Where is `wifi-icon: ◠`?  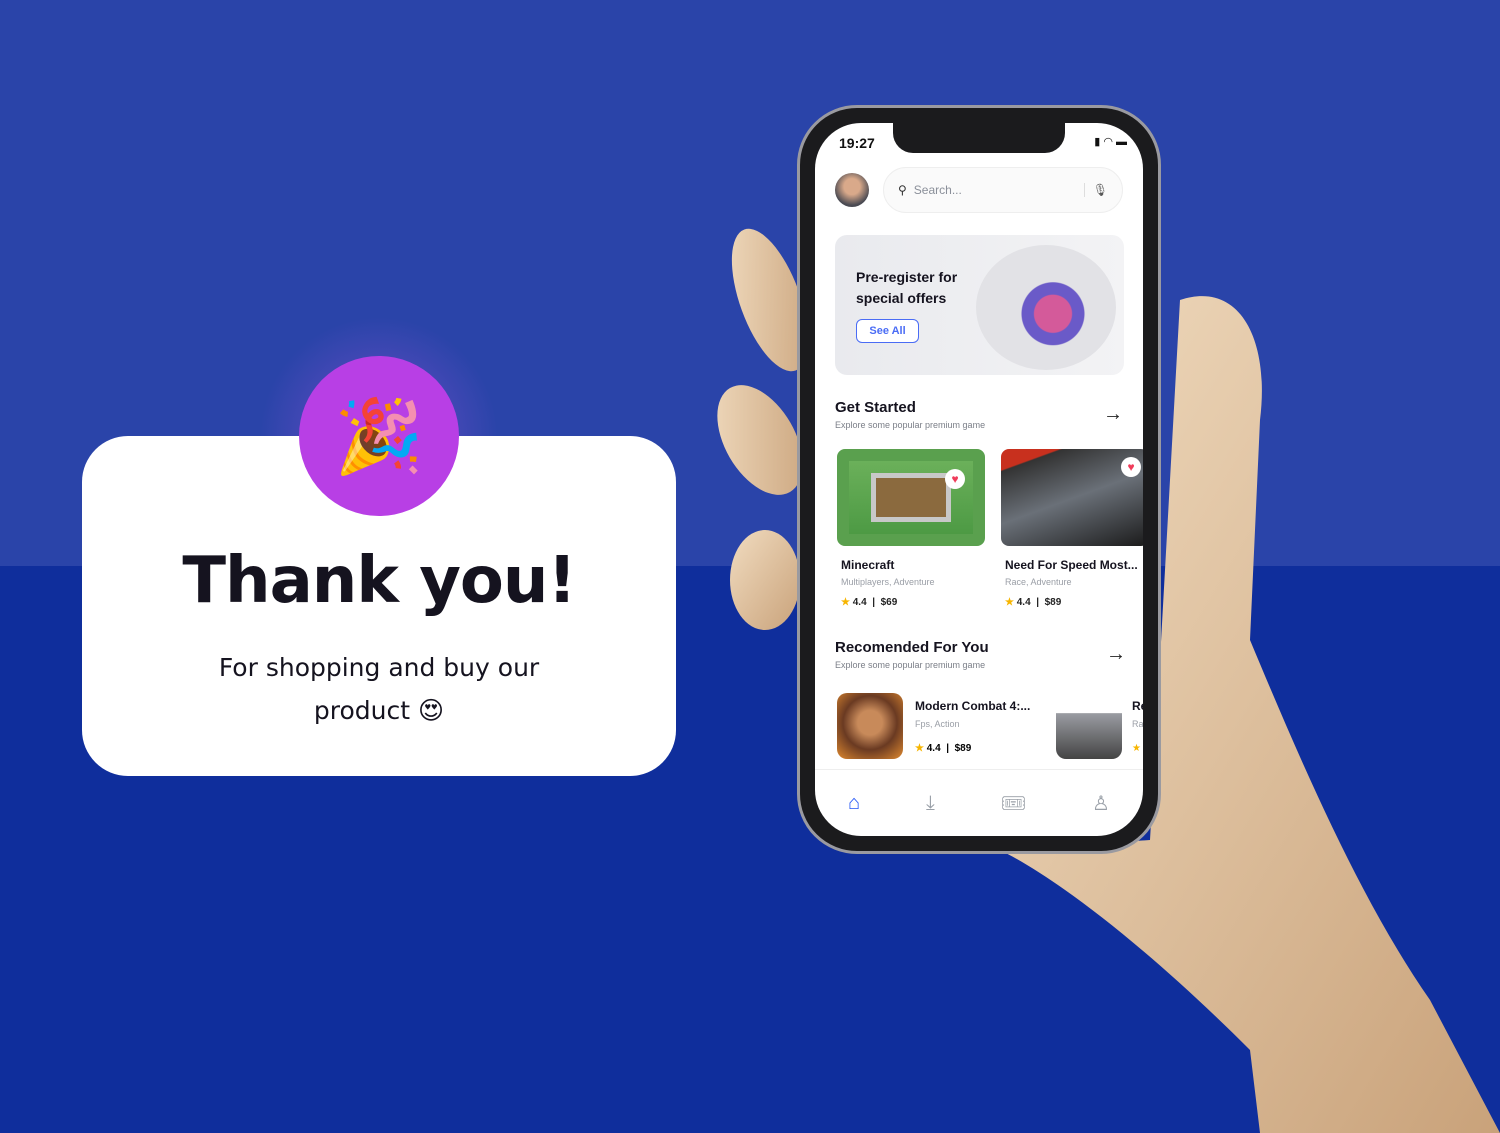
wifi-icon: ◠ is located at coordinates (1108, 142).